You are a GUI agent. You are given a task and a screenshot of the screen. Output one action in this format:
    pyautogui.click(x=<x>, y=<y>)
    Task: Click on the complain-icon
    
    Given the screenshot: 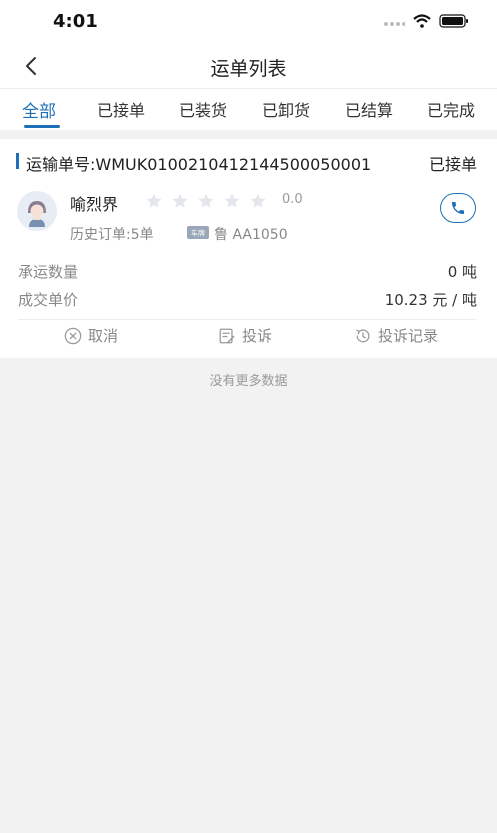 What is the action you would take?
    pyautogui.click(x=227, y=335)
    